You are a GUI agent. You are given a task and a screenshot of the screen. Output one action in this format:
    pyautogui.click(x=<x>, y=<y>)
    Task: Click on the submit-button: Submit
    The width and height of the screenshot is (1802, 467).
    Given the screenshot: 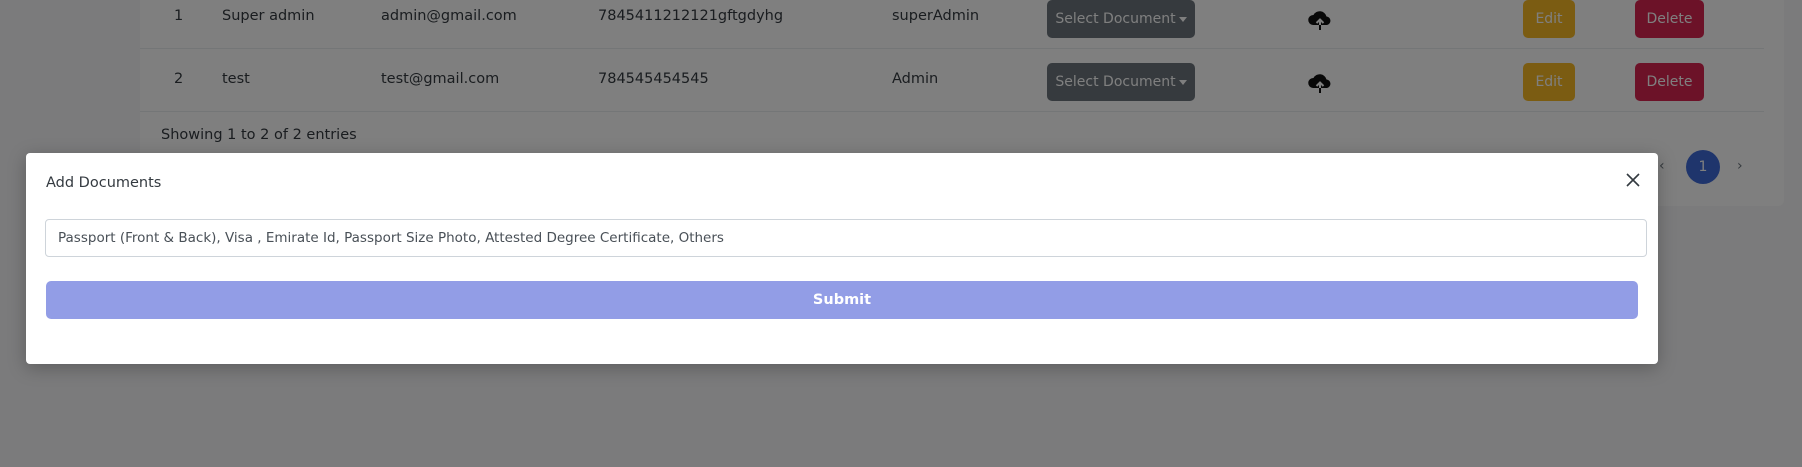 What is the action you would take?
    pyautogui.click(x=842, y=300)
    